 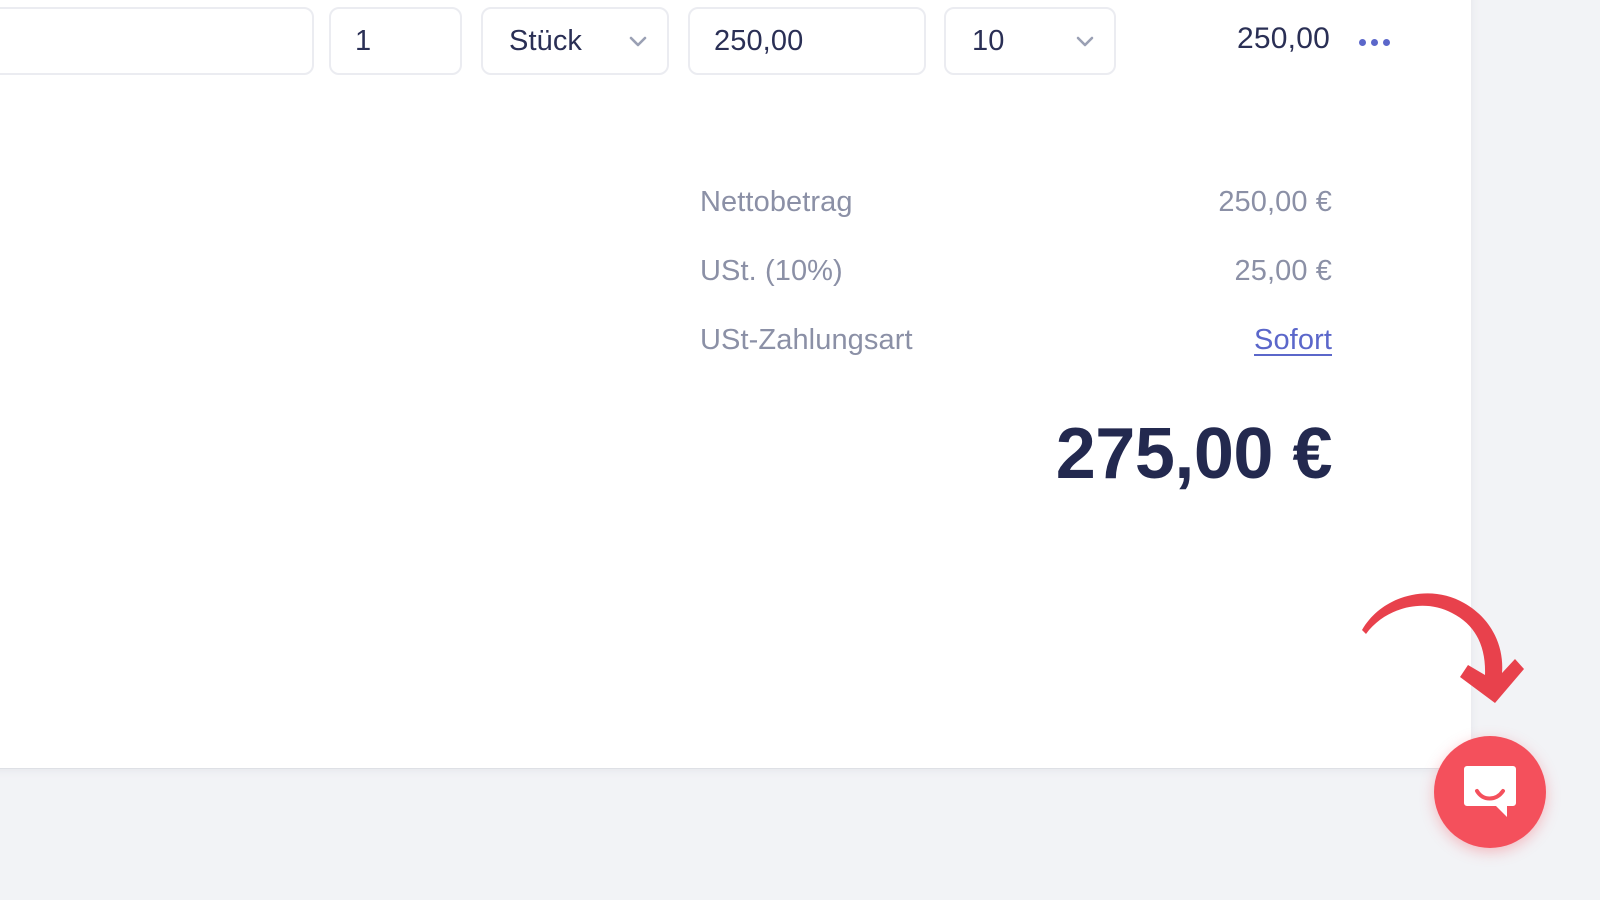 What do you see at coordinates (1016, 220) in the screenshot?
I see `totals-row-net: Nettobetrag 250,00 €` at bounding box center [1016, 220].